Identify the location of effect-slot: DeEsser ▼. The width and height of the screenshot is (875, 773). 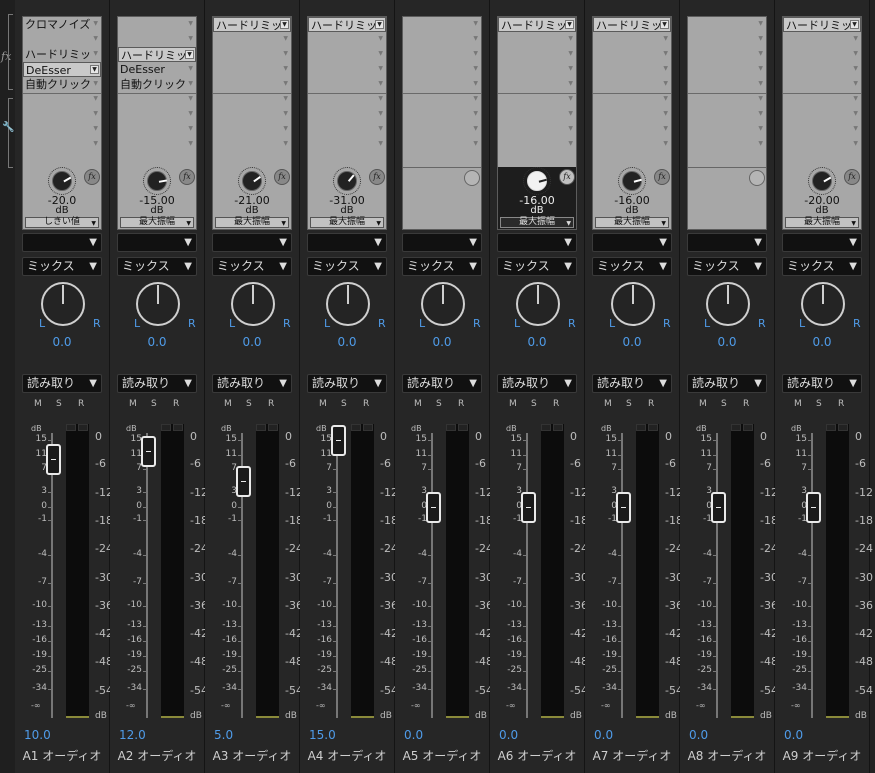
(62, 69).